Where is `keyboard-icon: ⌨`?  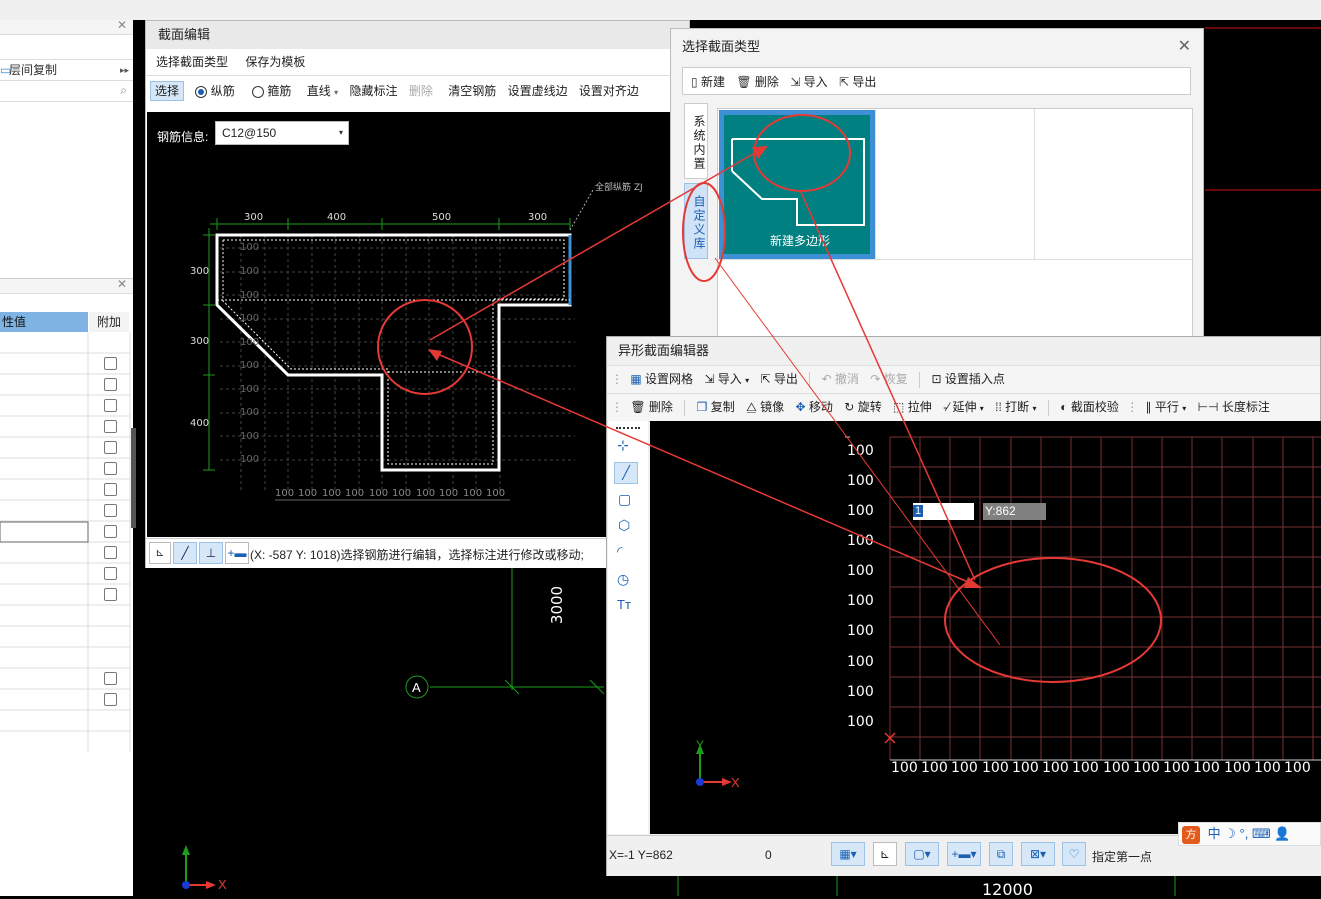 keyboard-icon: ⌨ is located at coordinates (1261, 833).